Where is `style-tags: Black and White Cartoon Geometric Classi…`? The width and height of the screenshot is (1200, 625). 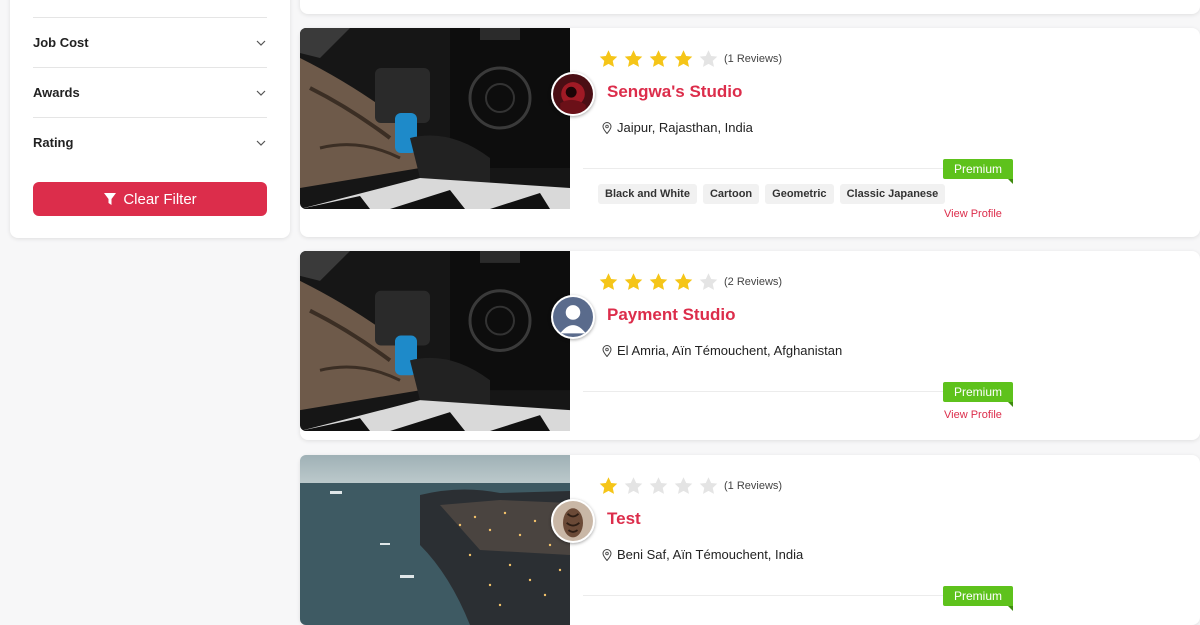 style-tags: Black and White Cartoon Geometric Classi… is located at coordinates (772, 194).